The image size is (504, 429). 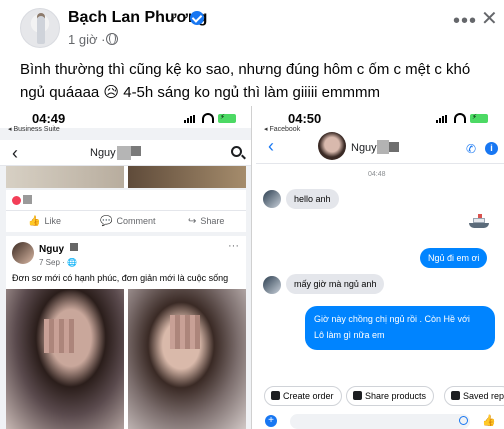 I want to click on close-icon: ✕, so click(x=489, y=18).